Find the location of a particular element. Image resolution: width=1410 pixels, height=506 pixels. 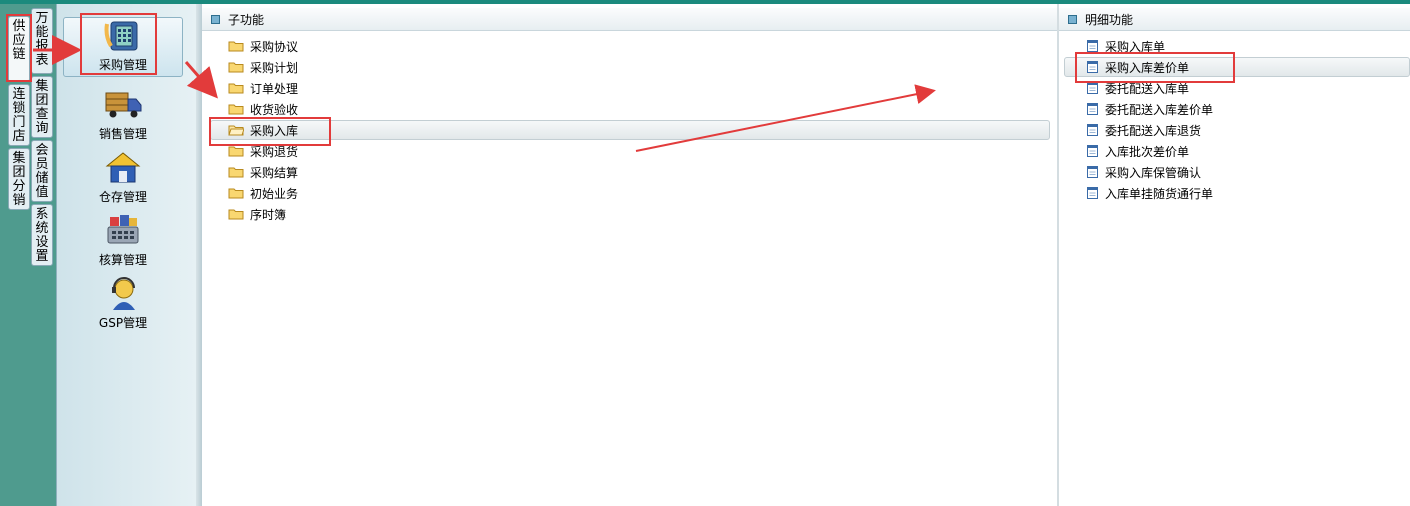

sub-function-item: 采购计划 is located at coordinates (263, 67).